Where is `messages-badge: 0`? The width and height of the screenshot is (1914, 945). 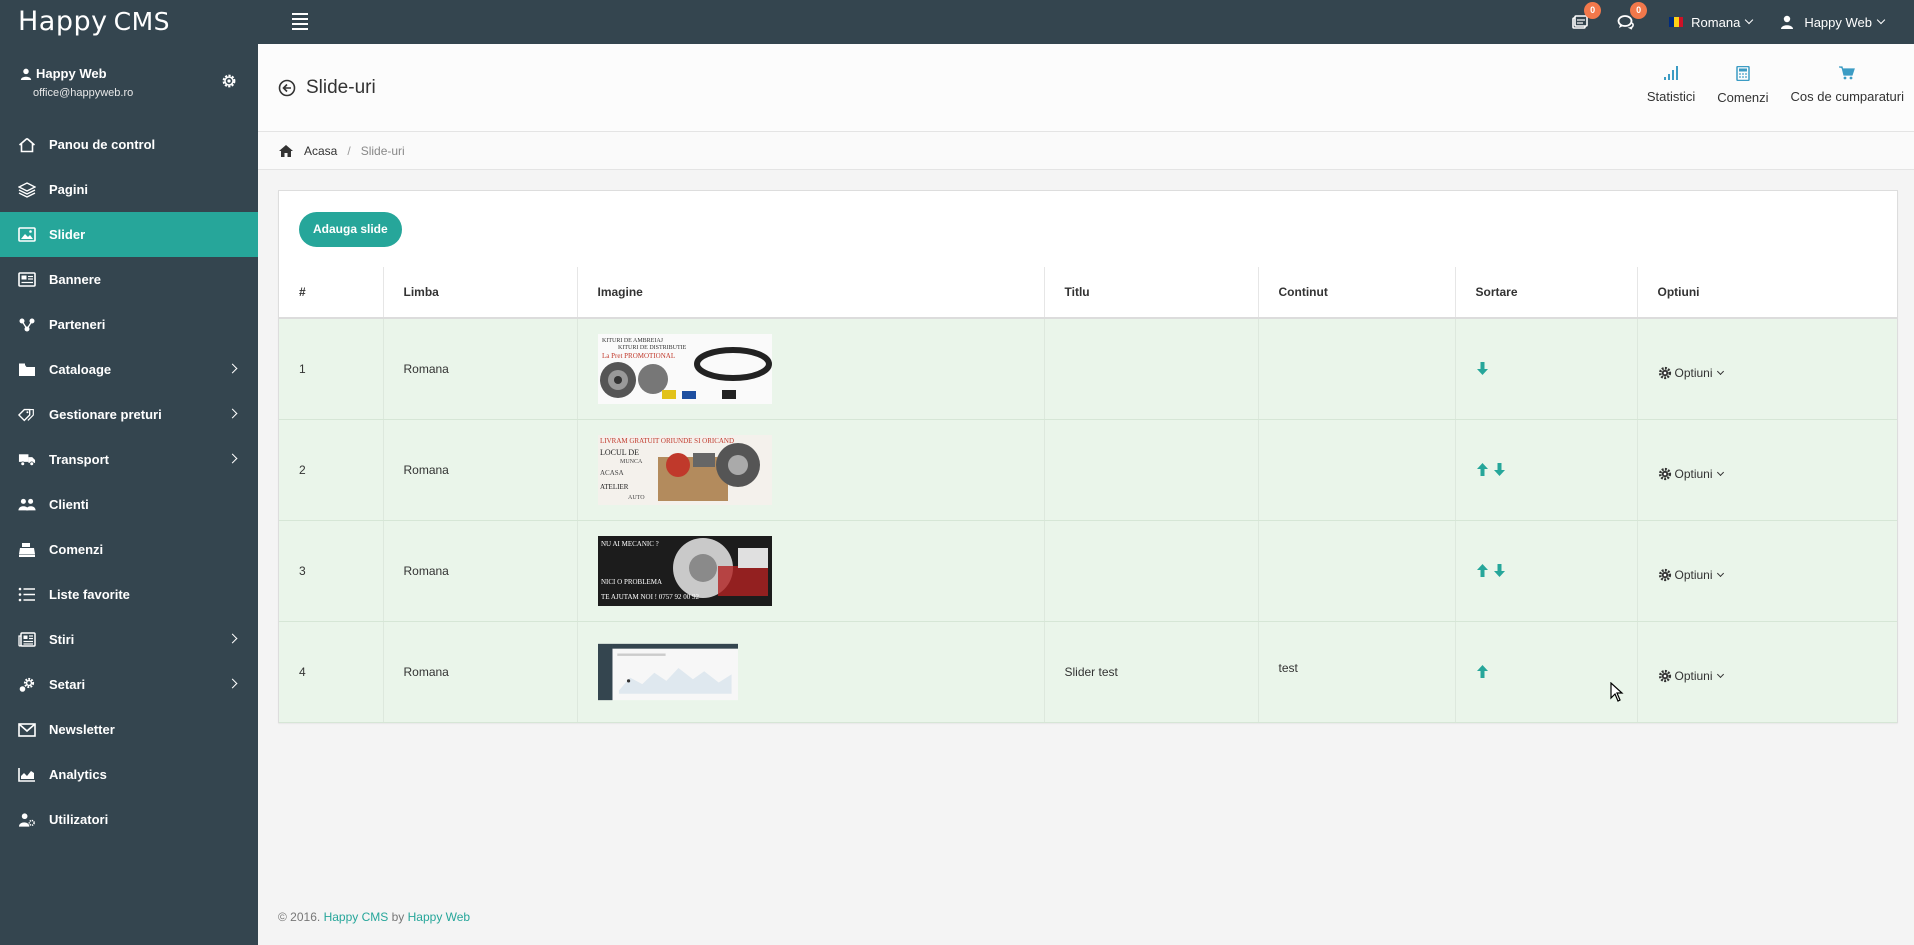
messages-badge: 0 is located at coordinates (1639, 10).